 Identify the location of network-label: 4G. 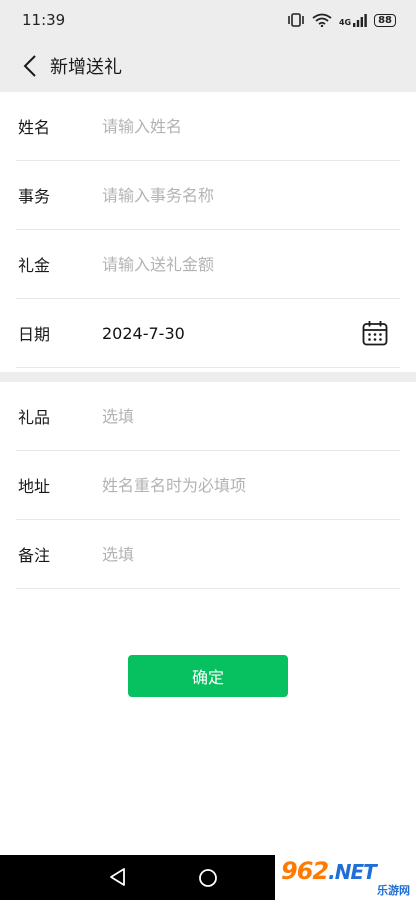
(345, 22).